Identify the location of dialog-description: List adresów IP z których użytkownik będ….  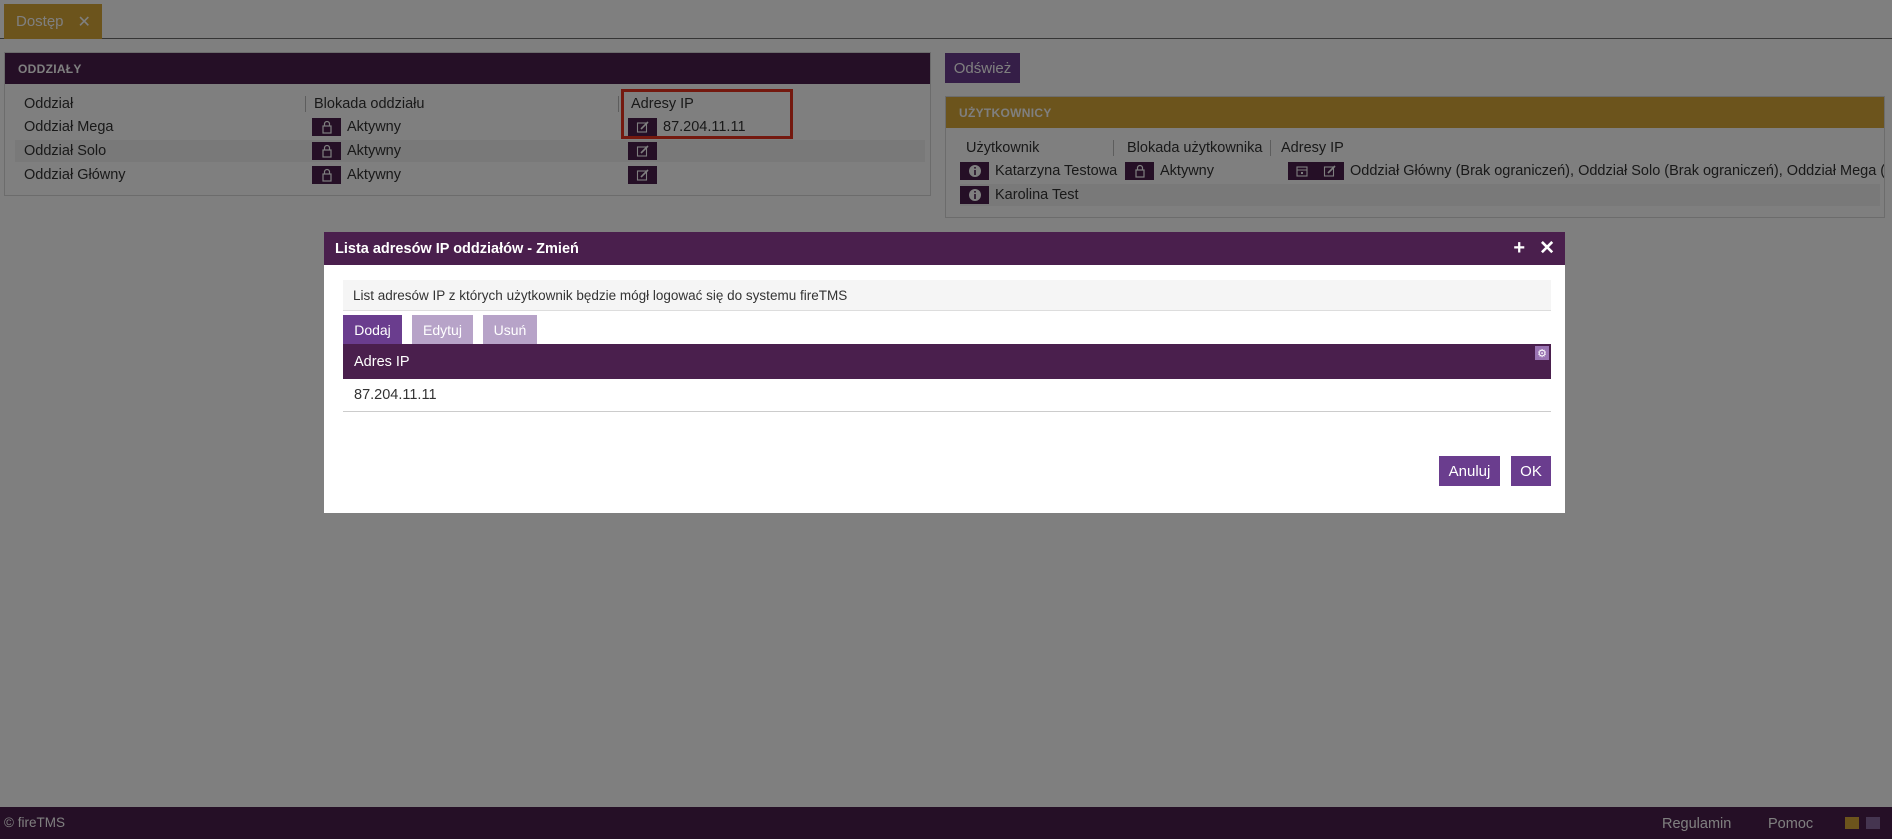
(947, 295).